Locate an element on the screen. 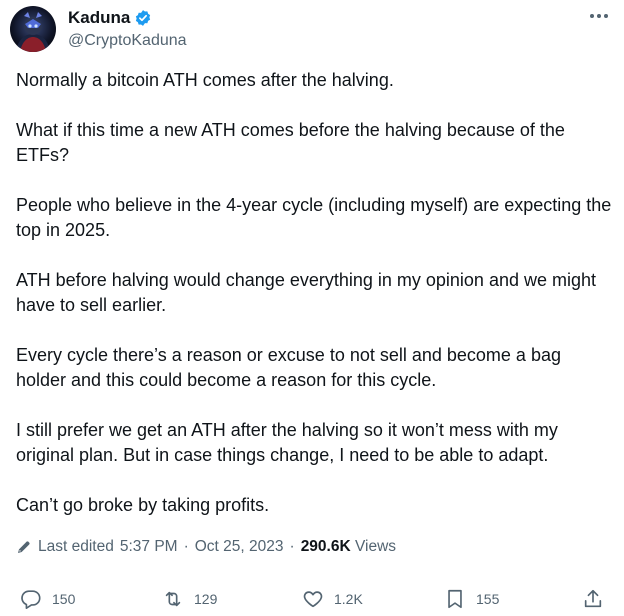 The height and width of the screenshot is (616, 624). bookmark-icon is located at coordinates (455, 599).